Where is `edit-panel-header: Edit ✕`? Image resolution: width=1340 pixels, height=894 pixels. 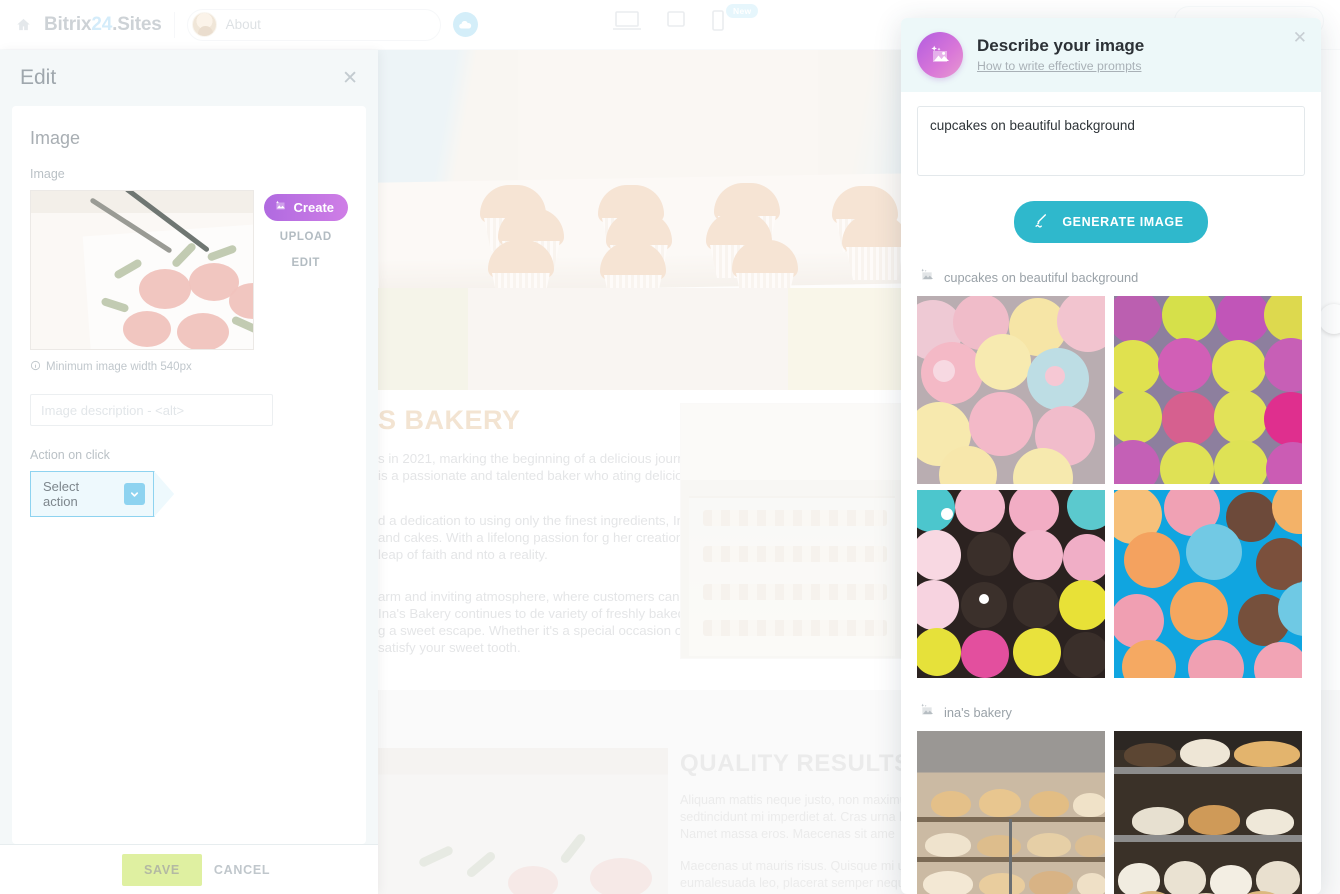 edit-panel-header: Edit ✕ is located at coordinates (189, 78).